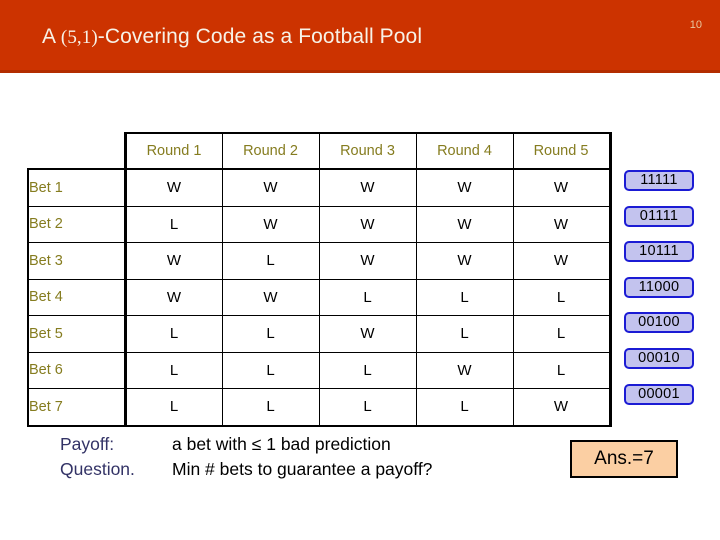 Image resolution: width=720 pixels, height=540 pixels. Describe the element at coordinates (624, 459) in the screenshot. I see `answer-callout: Ans.=7` at that location.